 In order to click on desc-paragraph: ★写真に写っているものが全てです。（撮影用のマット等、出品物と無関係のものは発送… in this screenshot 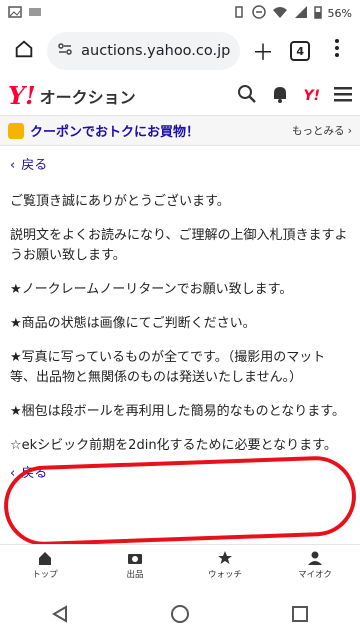, I will do `click(168, 367)`.